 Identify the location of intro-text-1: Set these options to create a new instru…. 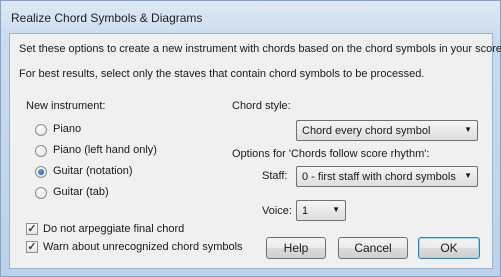
(260, 49).